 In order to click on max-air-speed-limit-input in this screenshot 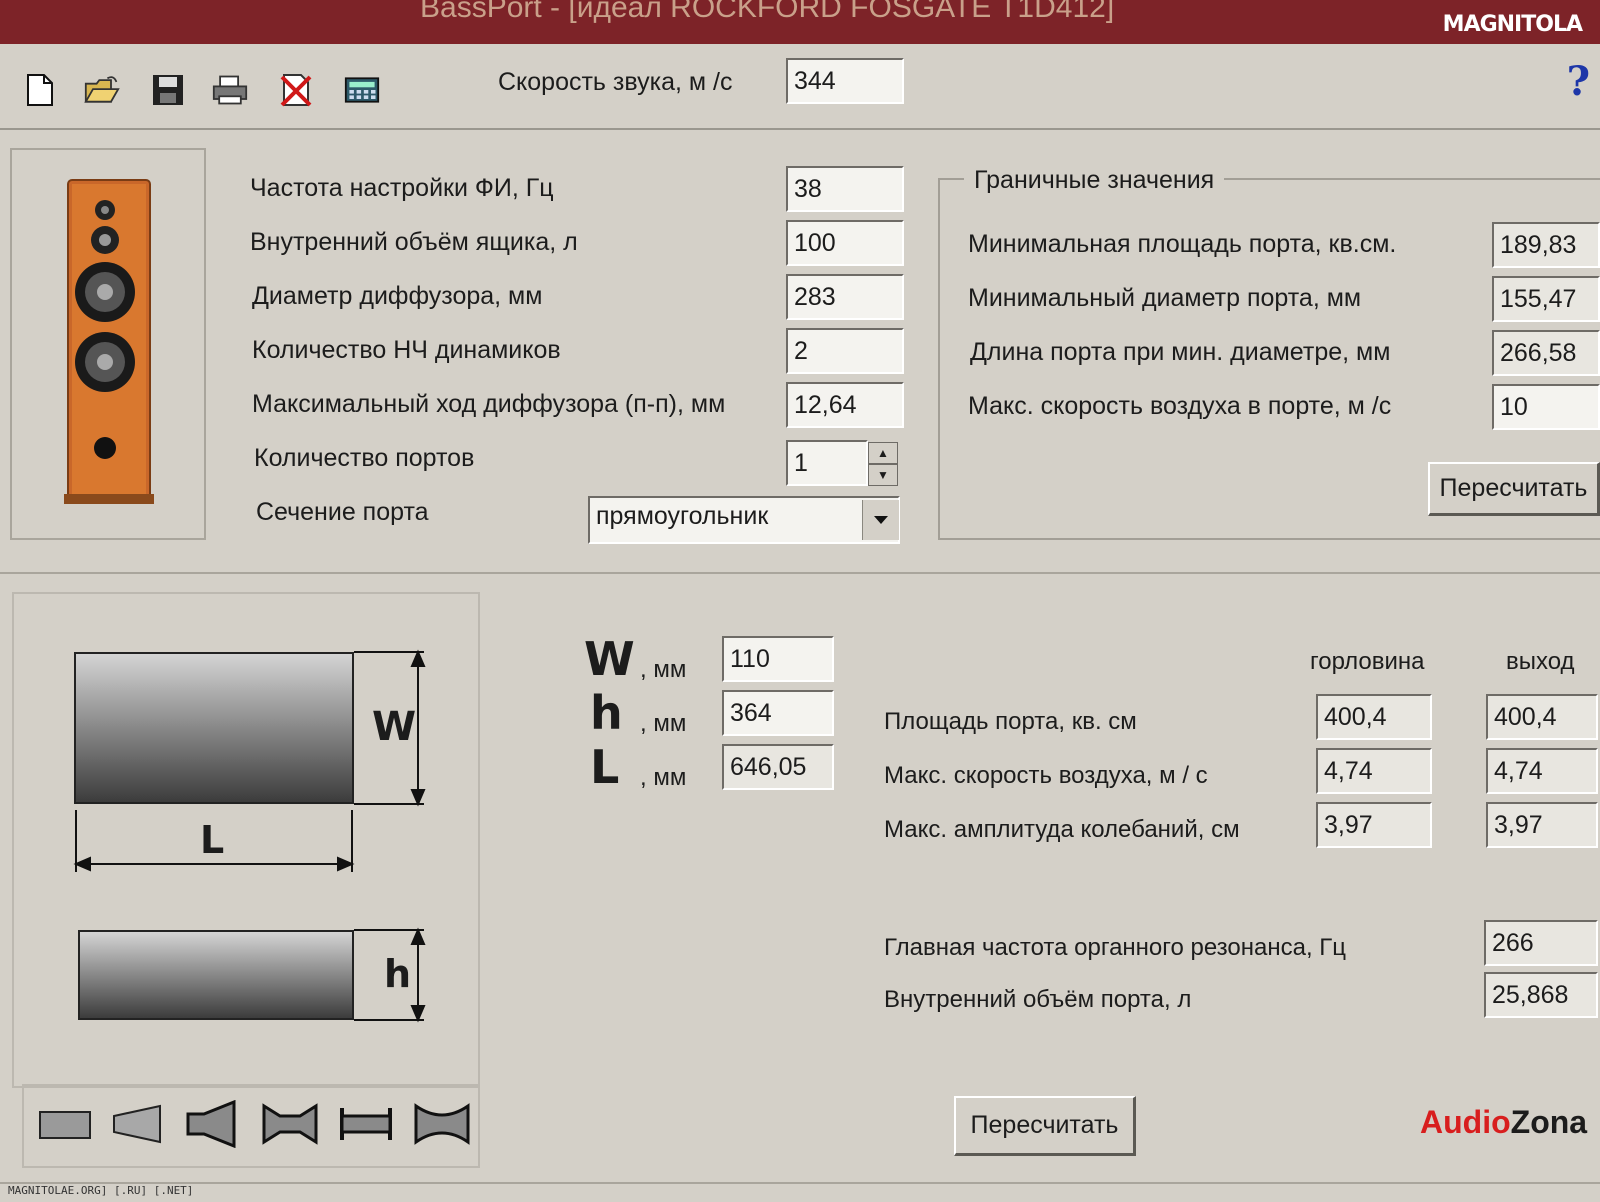, I will do `click(1546, 407)`.